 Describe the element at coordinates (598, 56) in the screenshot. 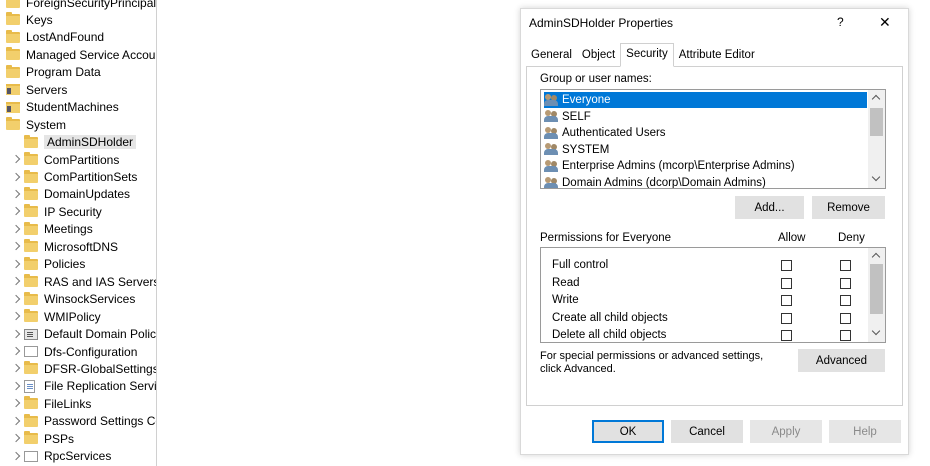

I see `tab-object: Object` at that location.